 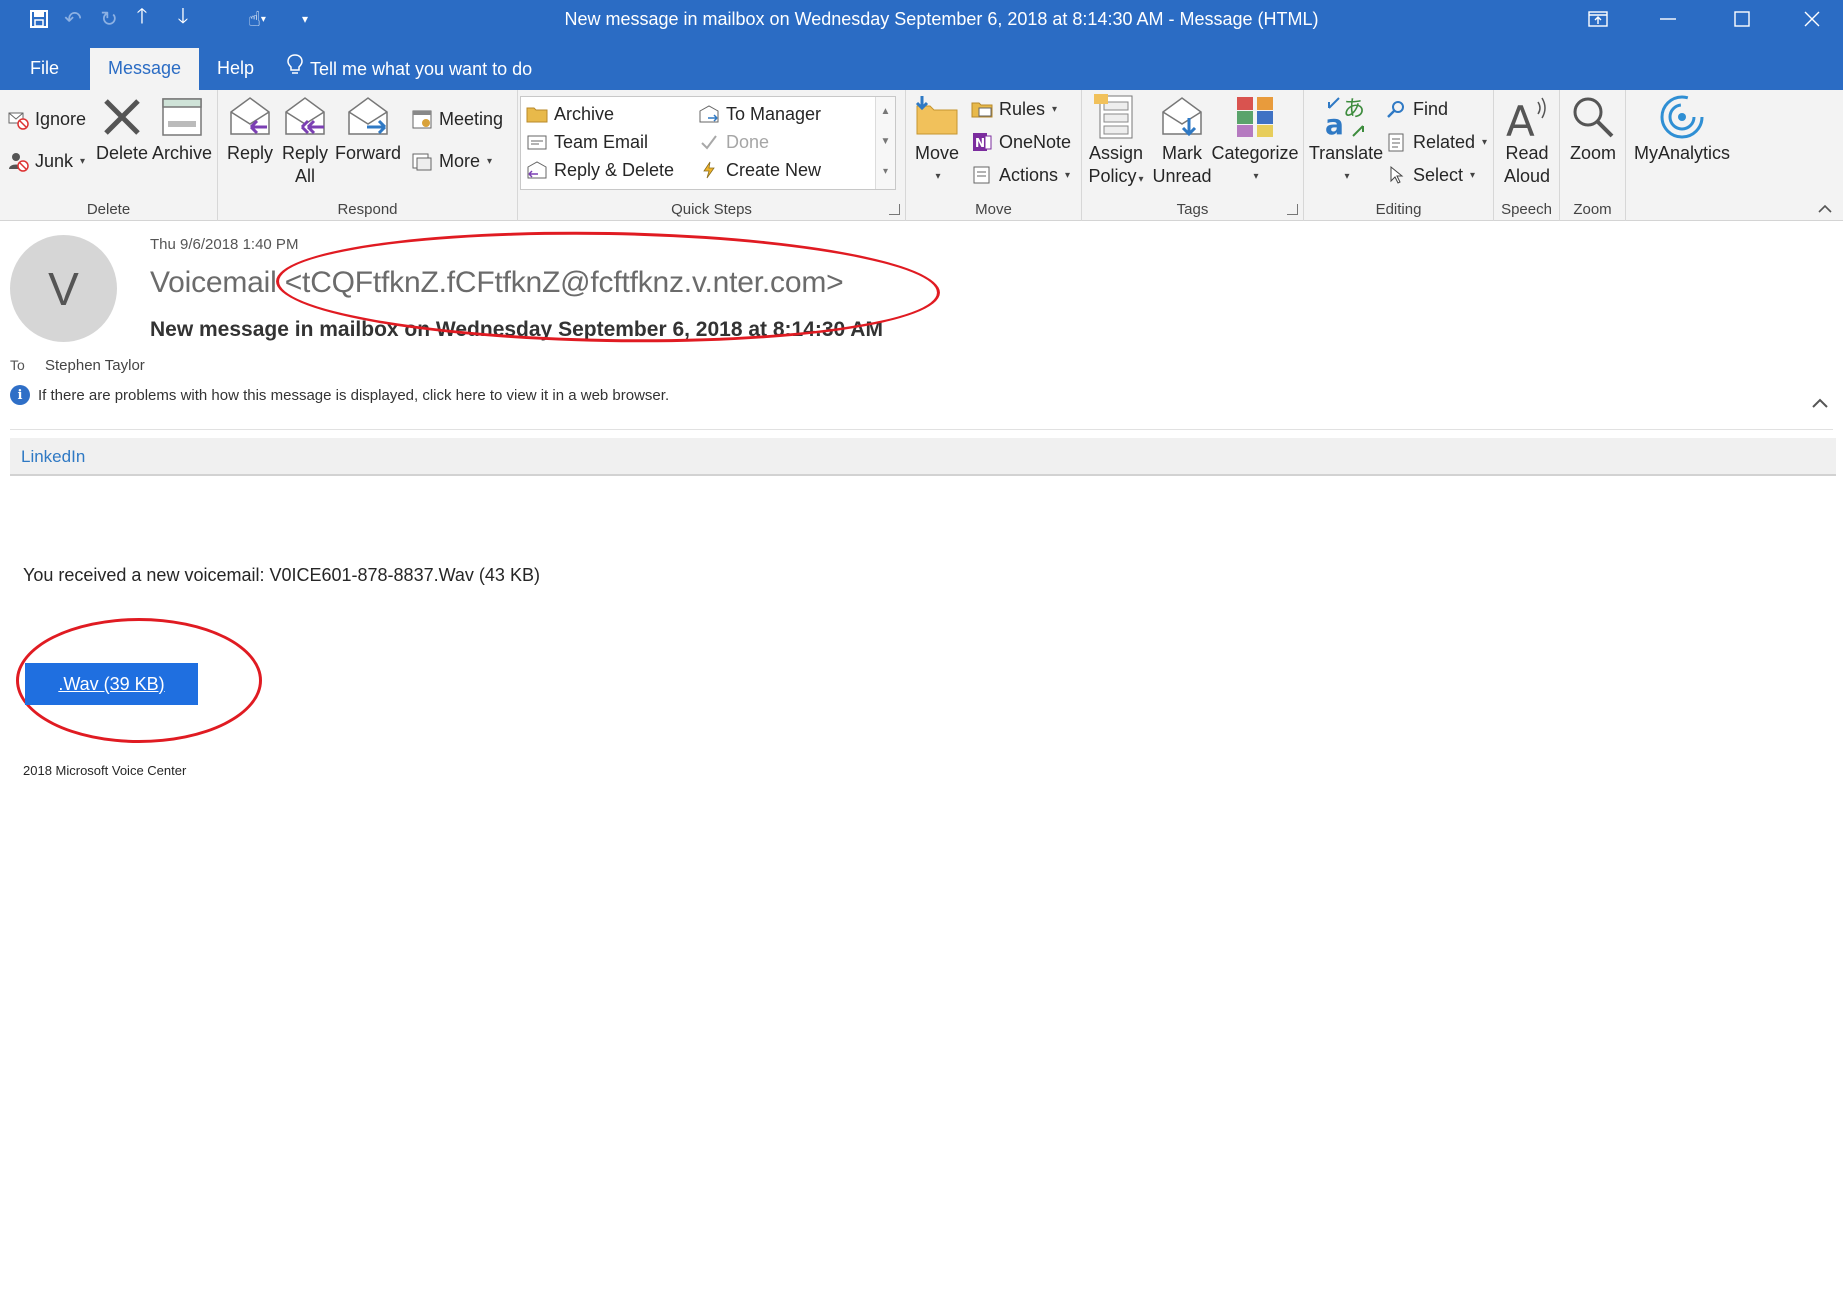 What do you see at coordinates (937, 141) in the screenshot?
I see `move-button: Move ▾` at bounding box center [937, 141].